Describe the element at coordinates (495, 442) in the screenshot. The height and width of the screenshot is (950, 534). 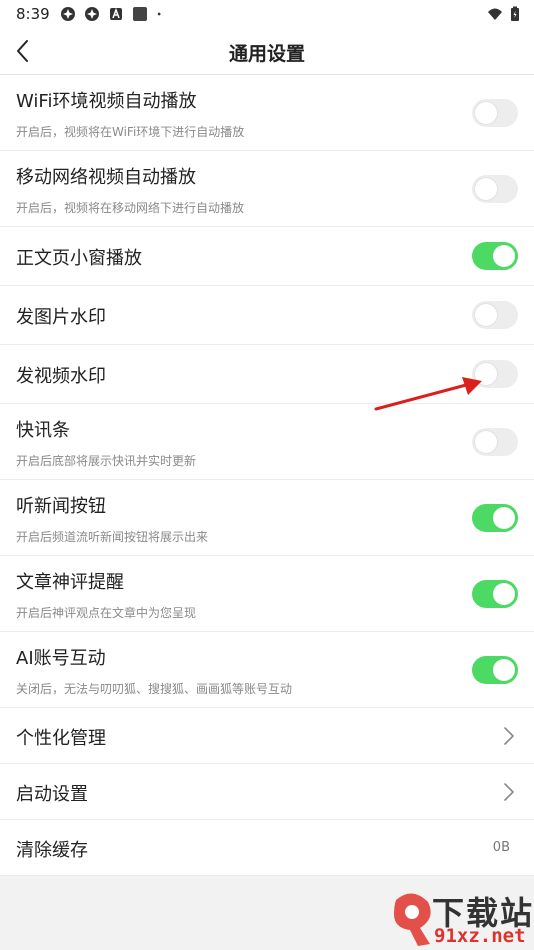
I see `news-ticker-toggle` at that location.